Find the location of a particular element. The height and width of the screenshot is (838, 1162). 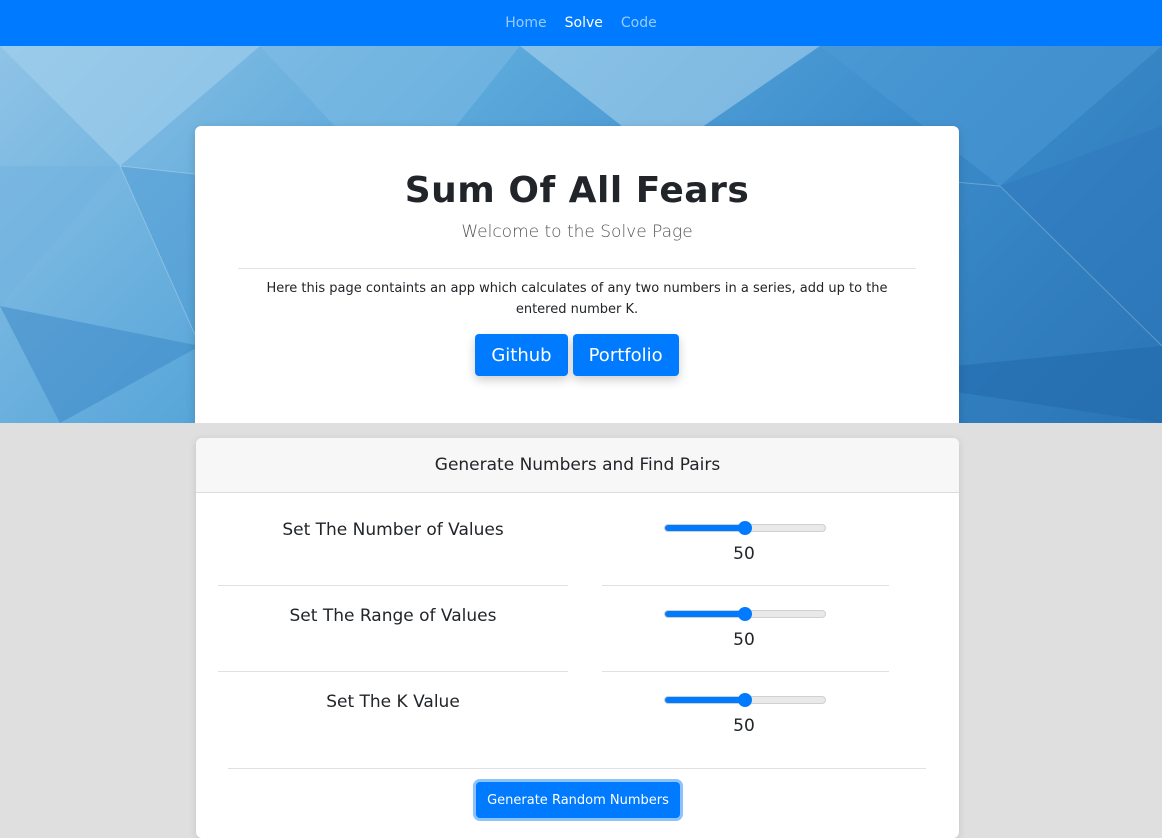

number-of-values-row: Set The Number of Values 50 is located at coordinates (577, 543).